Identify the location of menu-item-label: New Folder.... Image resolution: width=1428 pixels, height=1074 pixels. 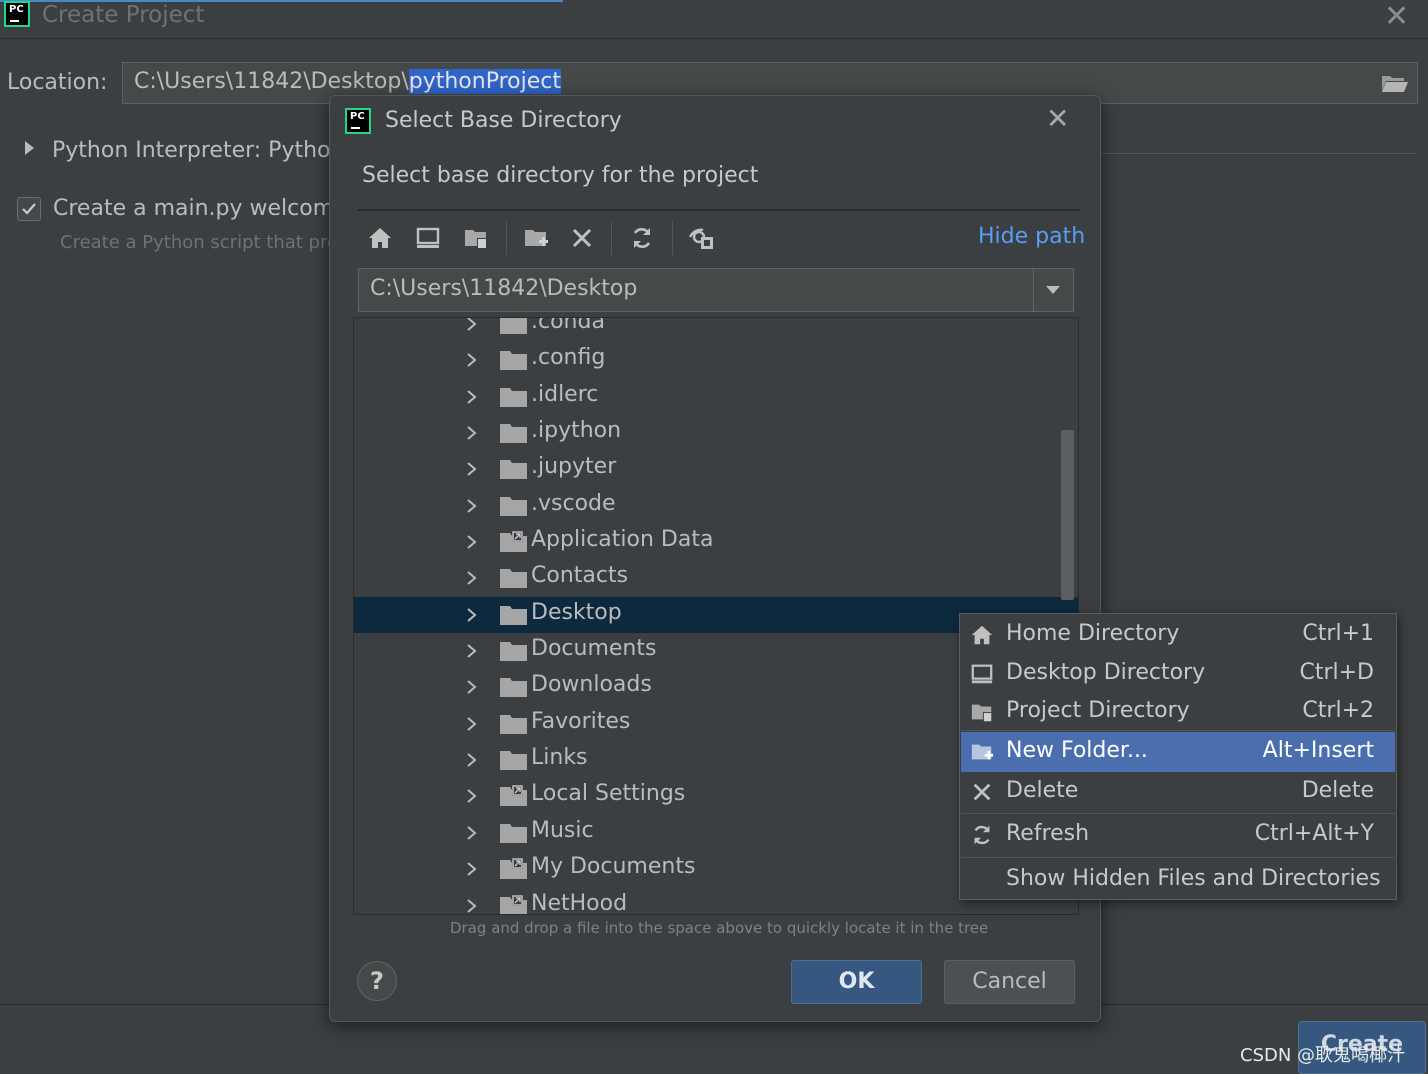
(1077, 750).